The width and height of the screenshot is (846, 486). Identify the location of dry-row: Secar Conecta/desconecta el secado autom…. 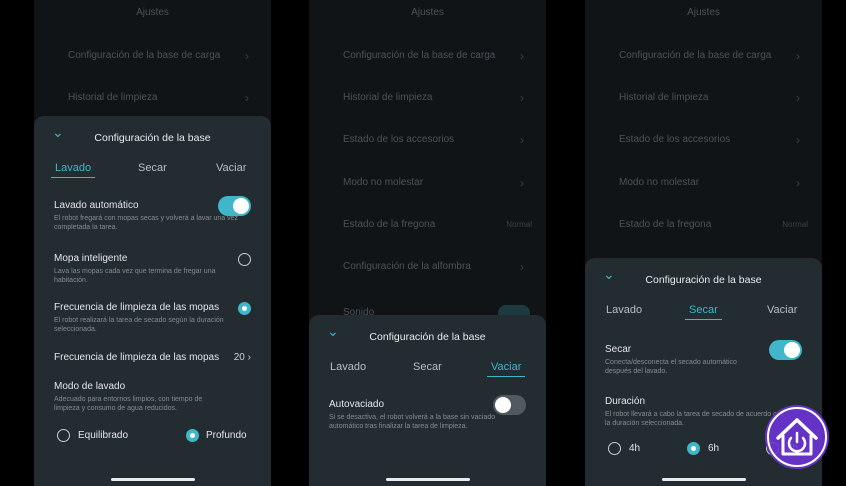
(703, 358).